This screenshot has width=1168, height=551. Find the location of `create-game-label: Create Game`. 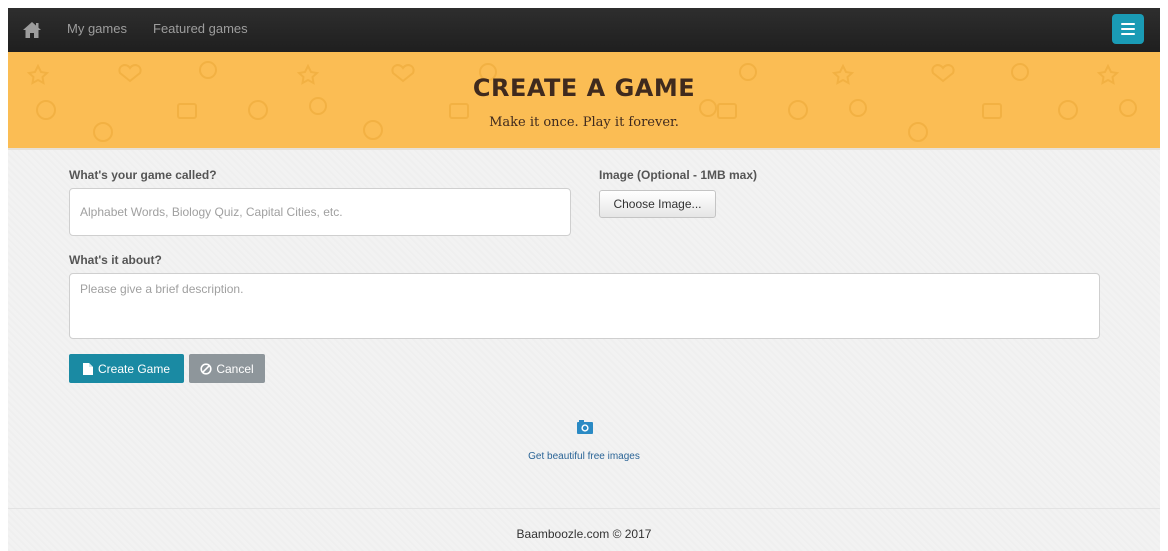

create-game-label: Create Game is located at coordinates (134, 368).